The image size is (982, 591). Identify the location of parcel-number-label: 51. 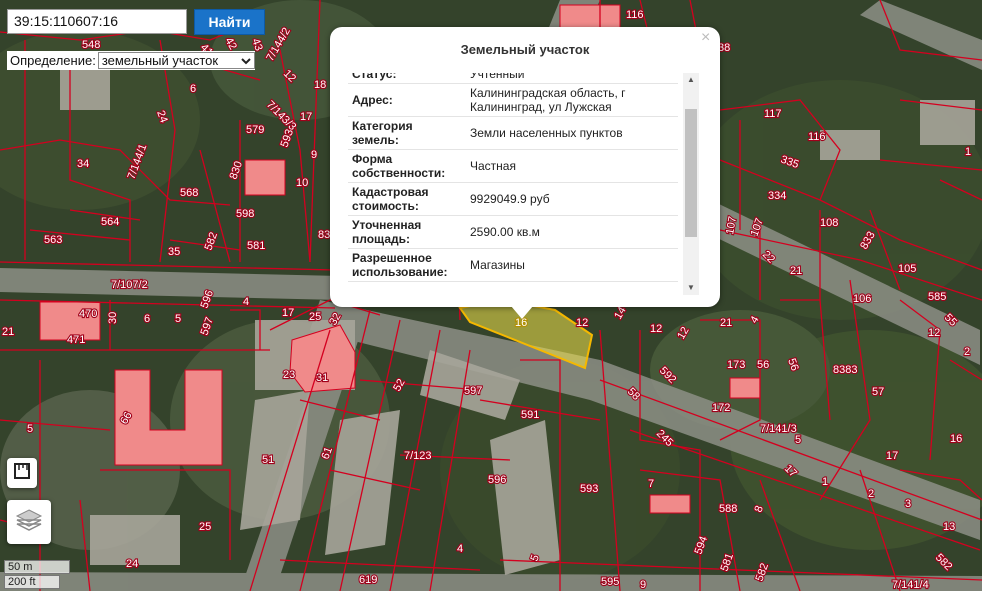
(268, 460).